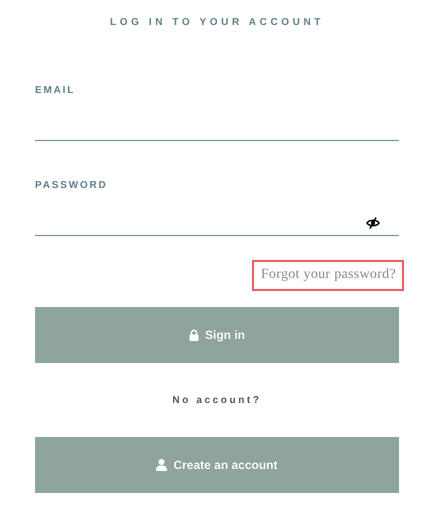 Image resolution: width=441 pixels, height=520 pixels. Describe the element at coordinates (217, 335) in the screenshot. I see `sign-in-button: Sign in` at that location.